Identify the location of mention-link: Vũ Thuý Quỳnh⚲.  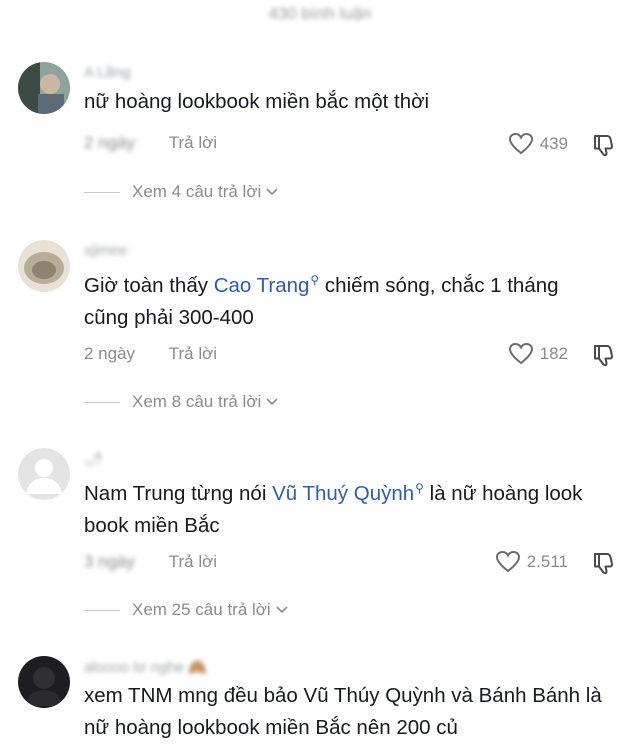
(348, 493).